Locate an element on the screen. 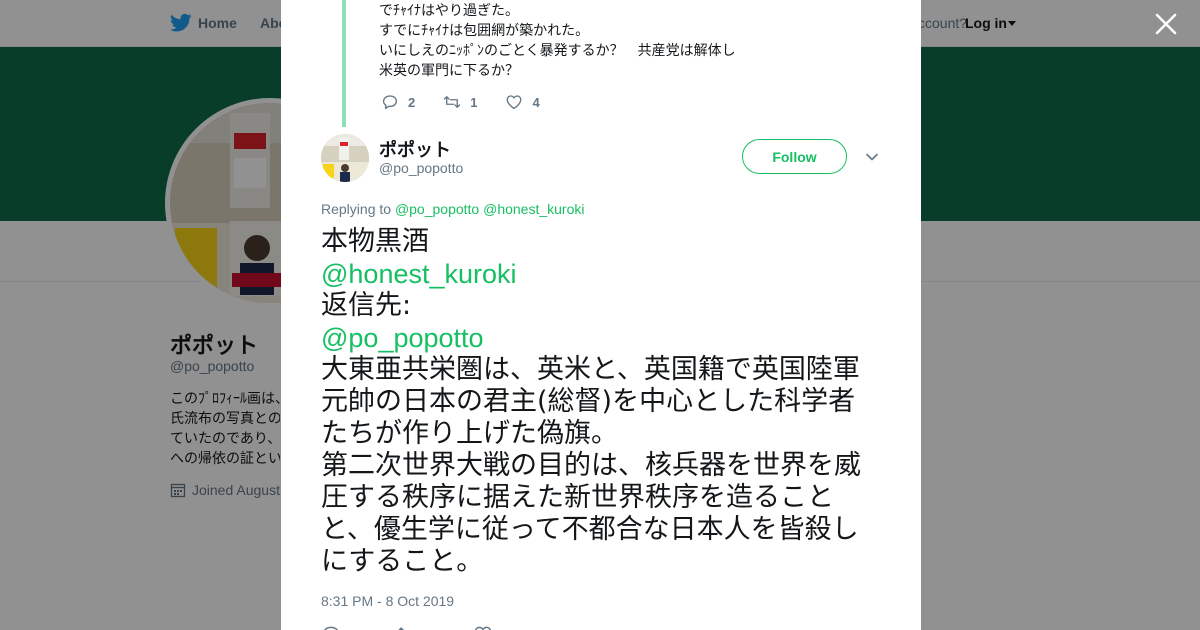 The width and height of the screenshot is (1200, 630). previous-tweet-line: 米英の軍門に下るか？ is located at coordinates (449, 70).